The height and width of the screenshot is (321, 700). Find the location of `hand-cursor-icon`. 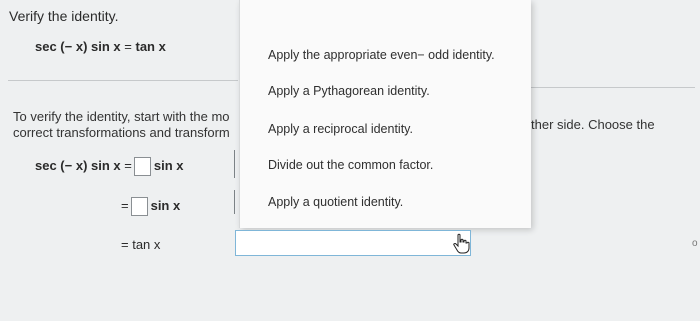

hand-cursor-icon is located at coordinates (461, 244).